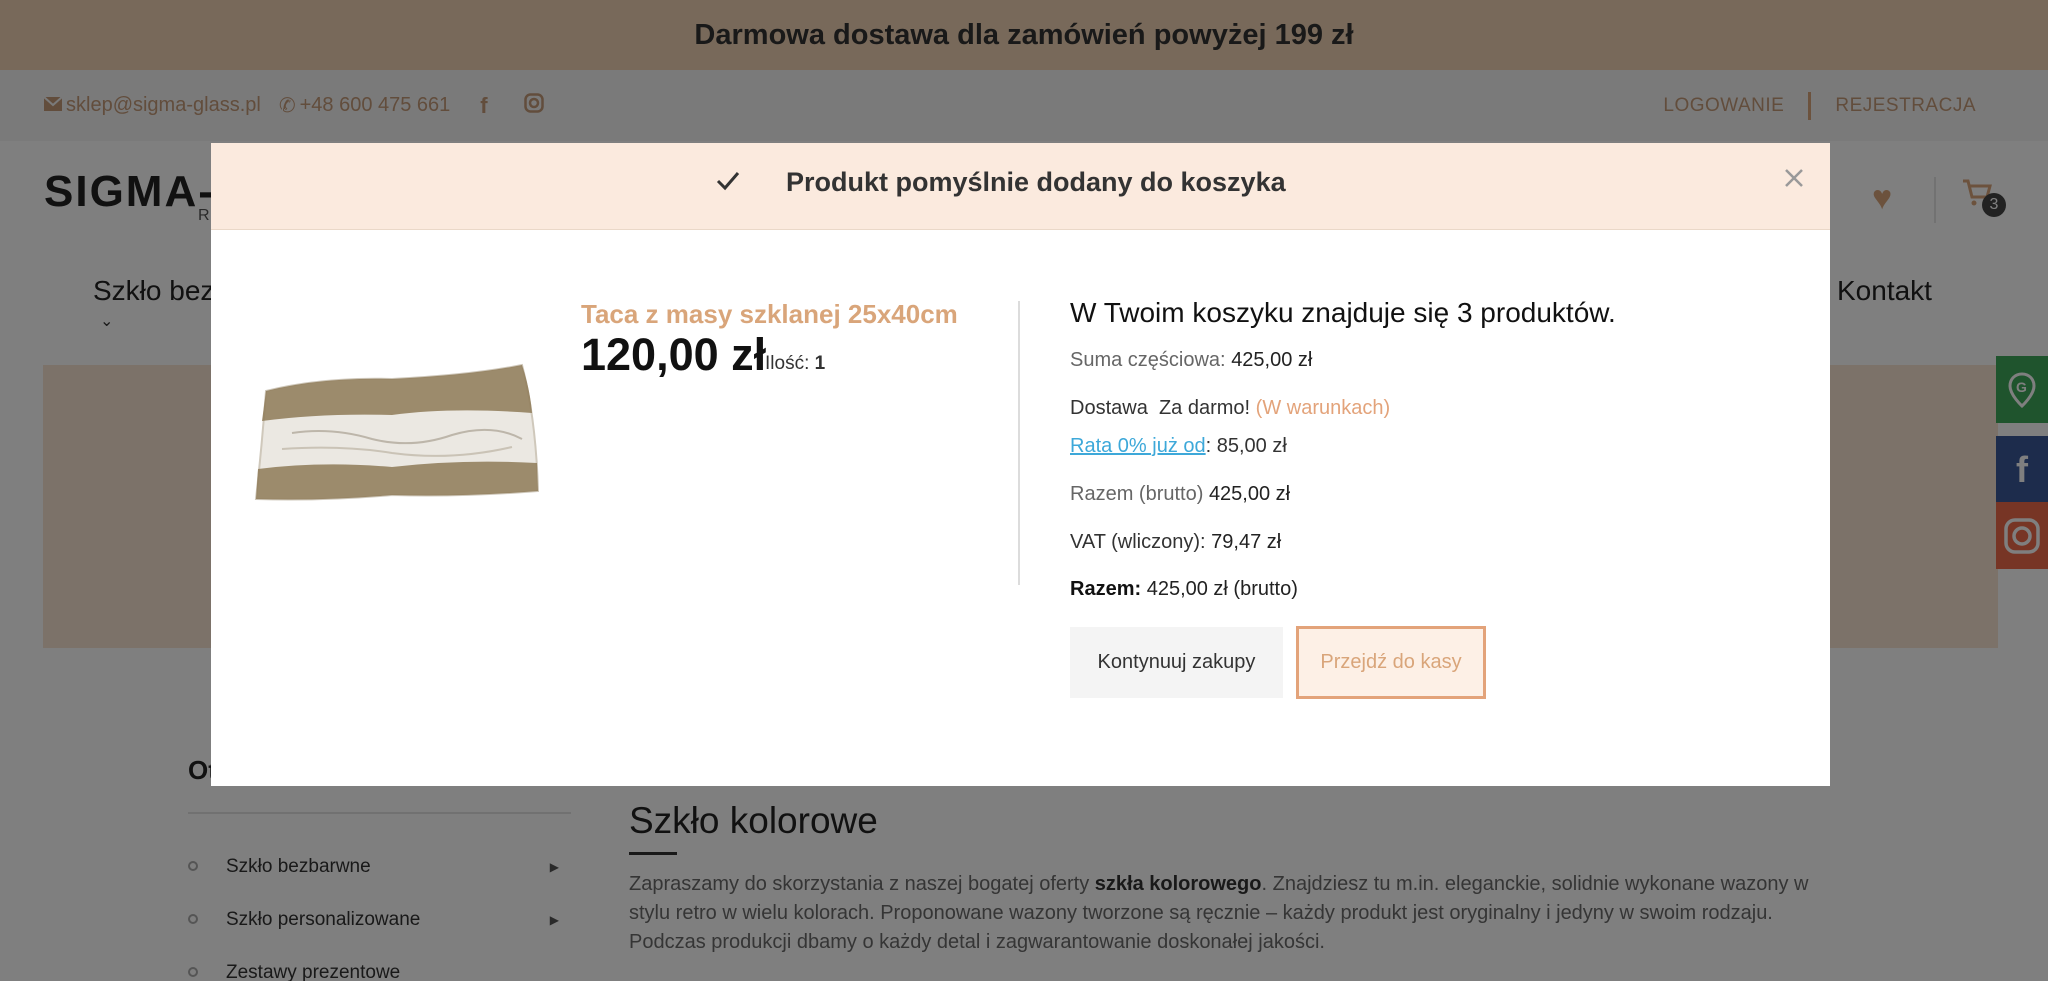 The image size is (2048, 981). What do you see at coordinates (396, 429) in the screenshot?
I see `product-image` at bounding box center [396, 429].